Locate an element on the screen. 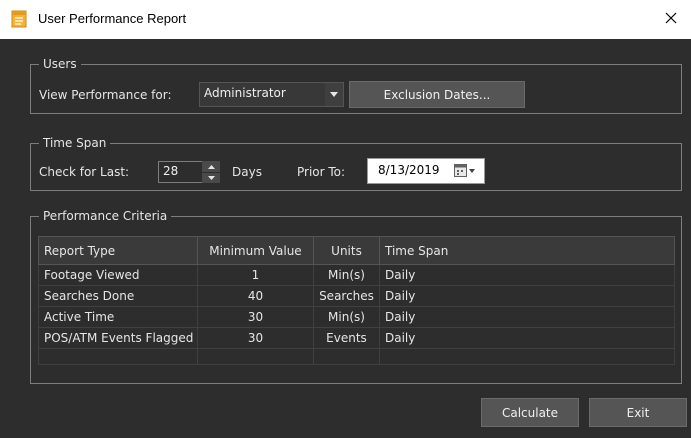  title-bar: User Performance Report is located at coordinates (345, 19).